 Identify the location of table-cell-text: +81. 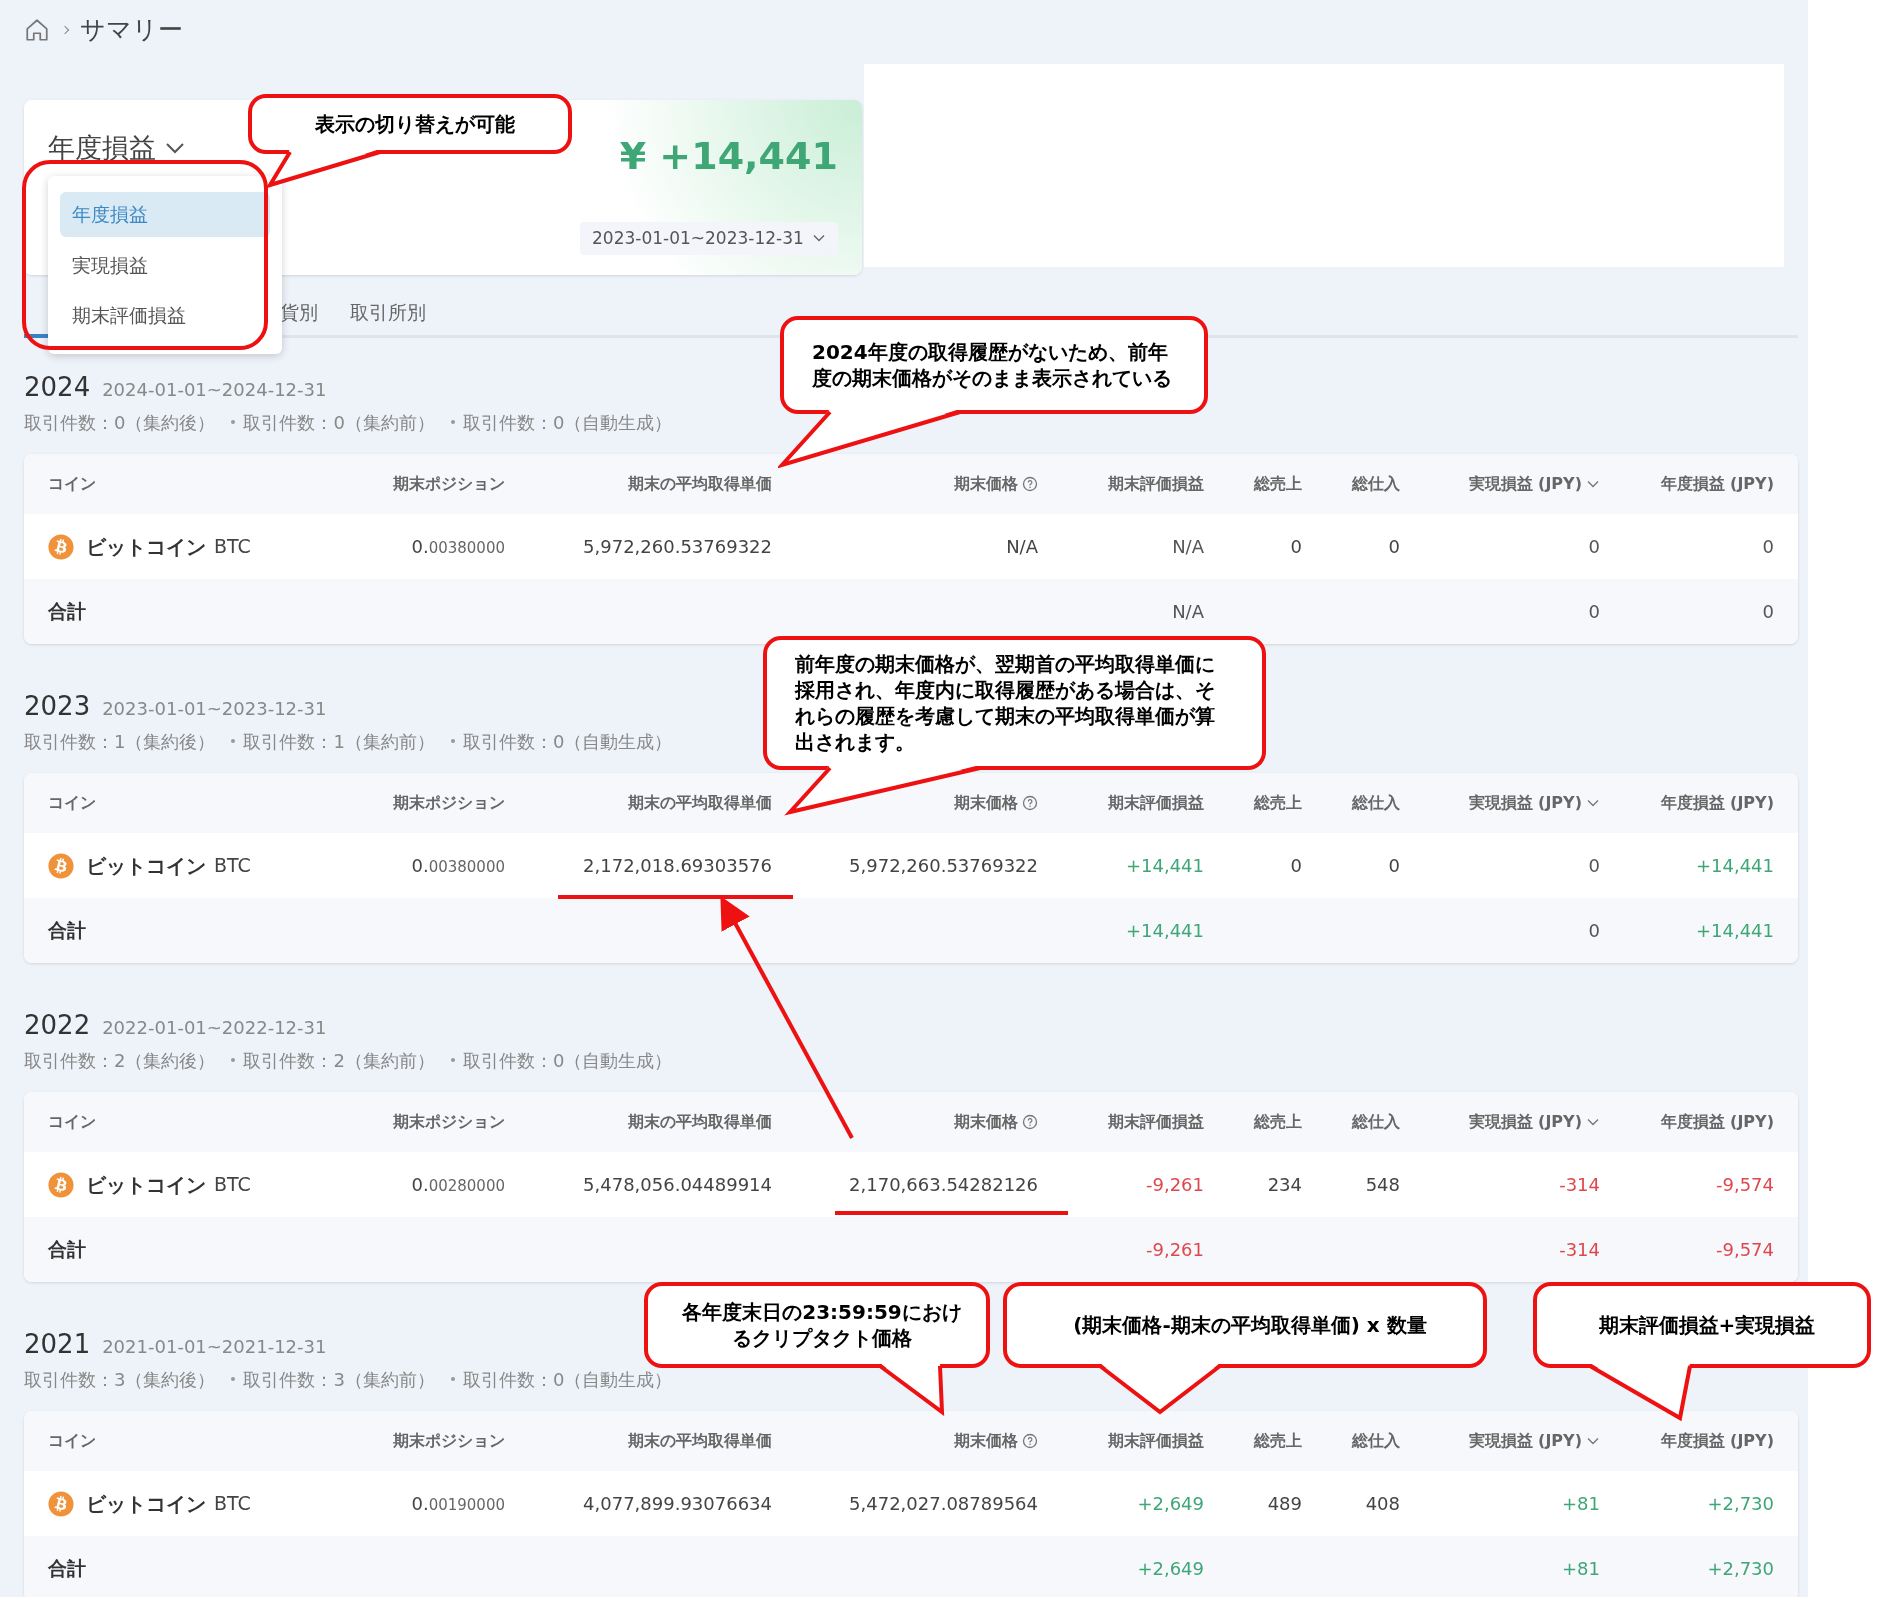
(1581, 1504).